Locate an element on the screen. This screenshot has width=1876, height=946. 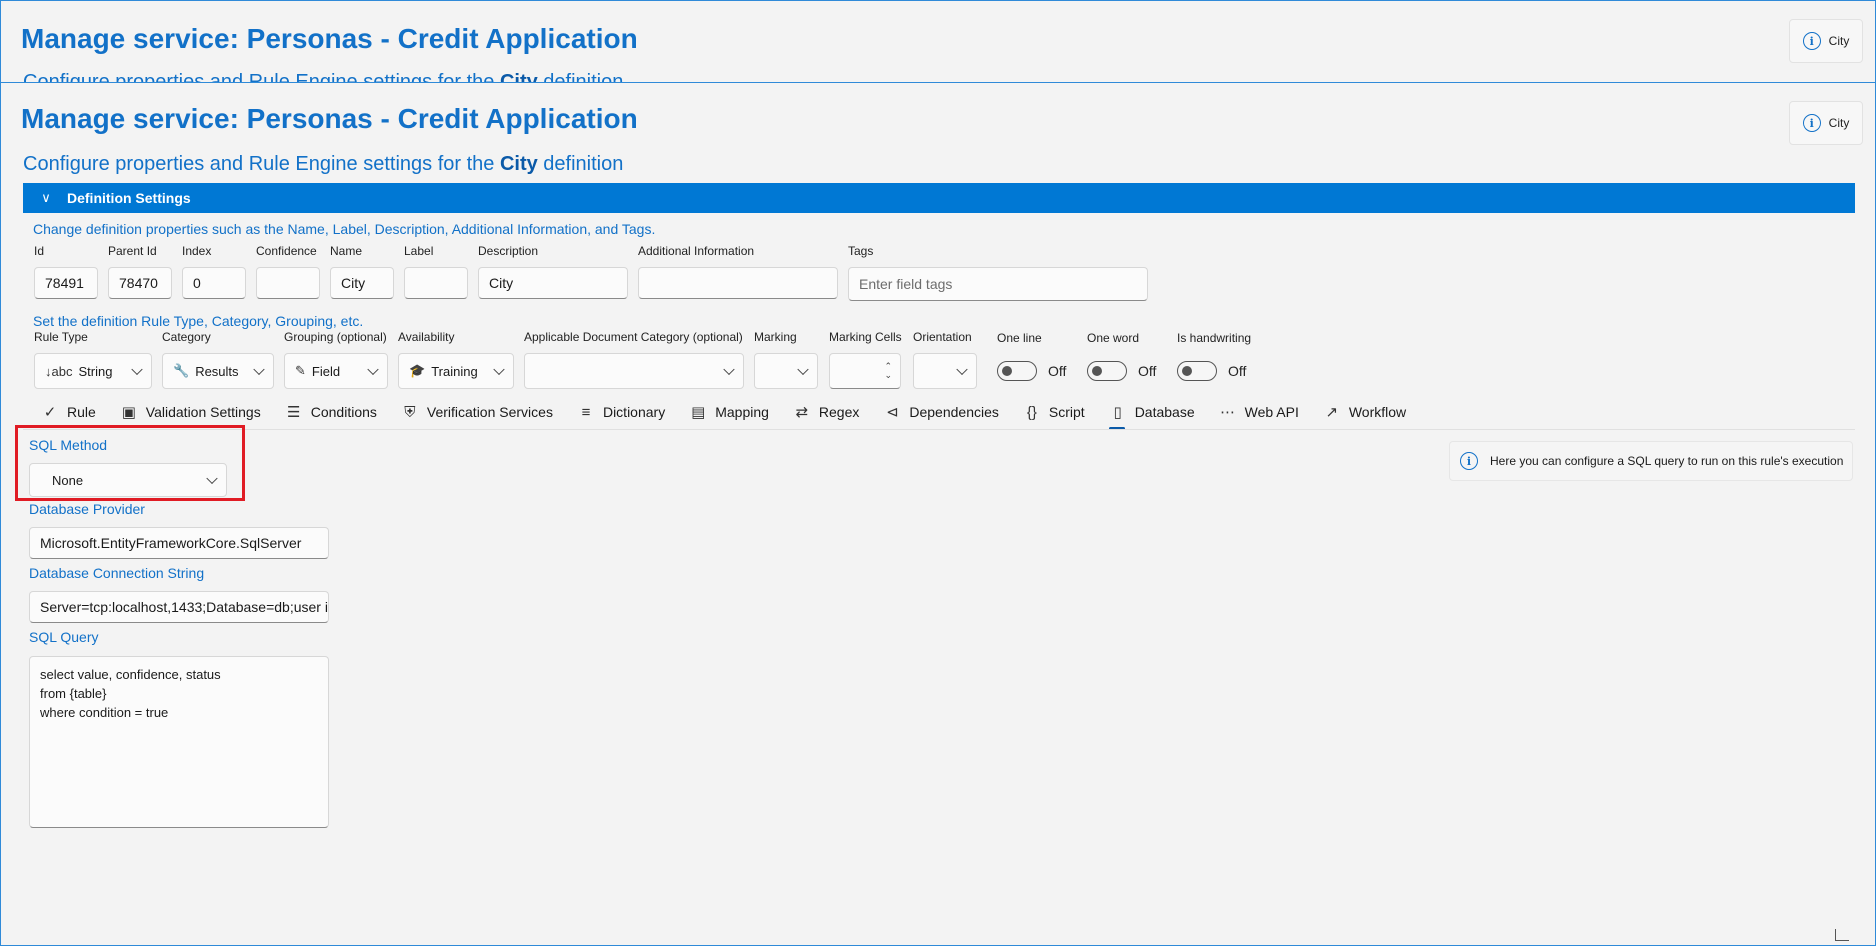
one-word-toggle is located at coordinates (1107, 371).